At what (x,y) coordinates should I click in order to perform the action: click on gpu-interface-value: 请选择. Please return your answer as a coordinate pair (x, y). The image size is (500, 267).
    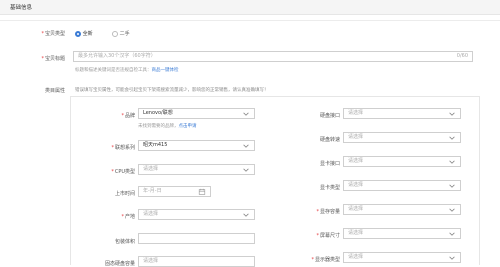
    Looking at the image, I should click on (356, 161).